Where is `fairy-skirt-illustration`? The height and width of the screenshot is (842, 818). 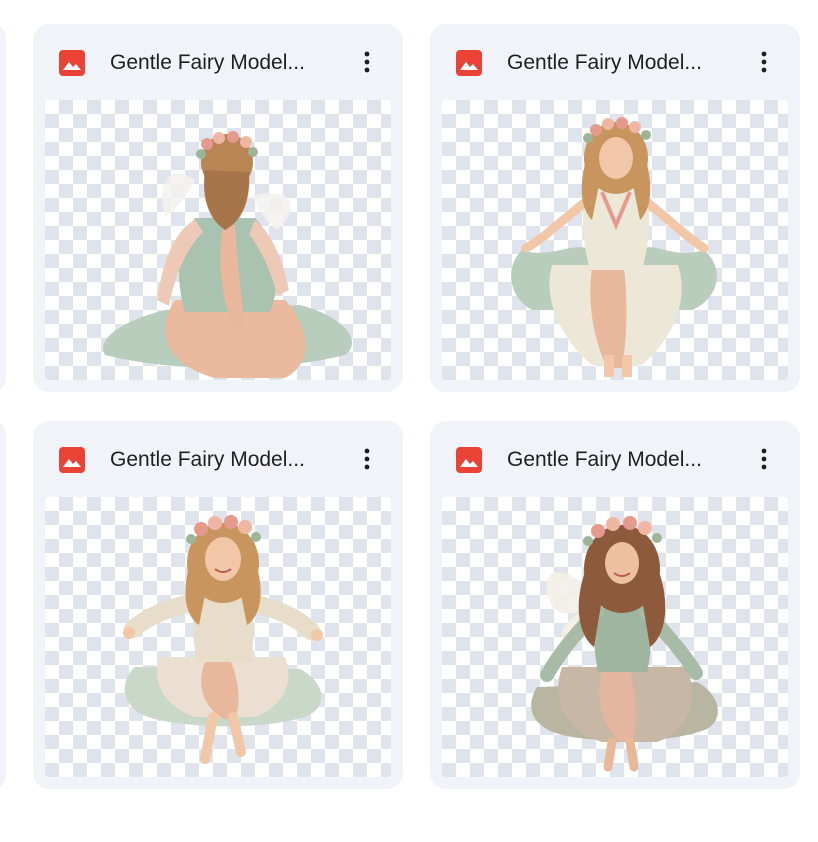
fairy-skirt-illustration is located at coordinates (614, 247).